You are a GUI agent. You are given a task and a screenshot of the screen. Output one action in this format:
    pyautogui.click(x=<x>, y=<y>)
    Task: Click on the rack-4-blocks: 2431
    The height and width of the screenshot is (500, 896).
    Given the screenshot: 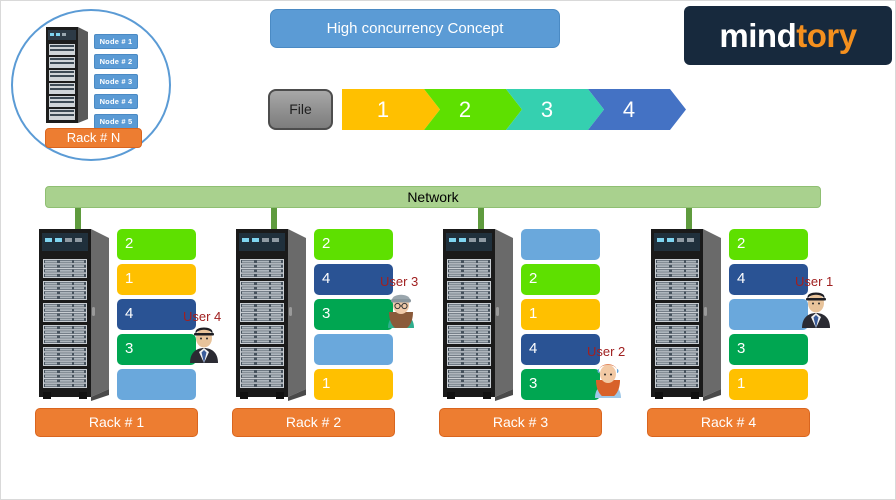 What is the action you would take?
    pyautogui.click(x=768, y=316)
    